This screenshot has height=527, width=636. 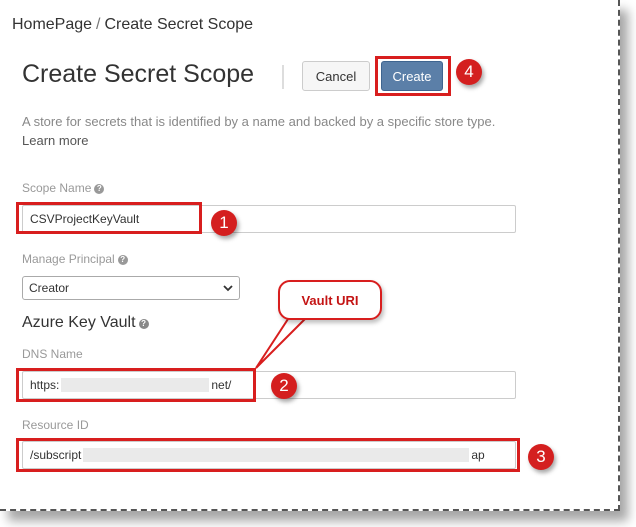 I want to click on cancel-button: Cancel, so click(x=336, y=76).